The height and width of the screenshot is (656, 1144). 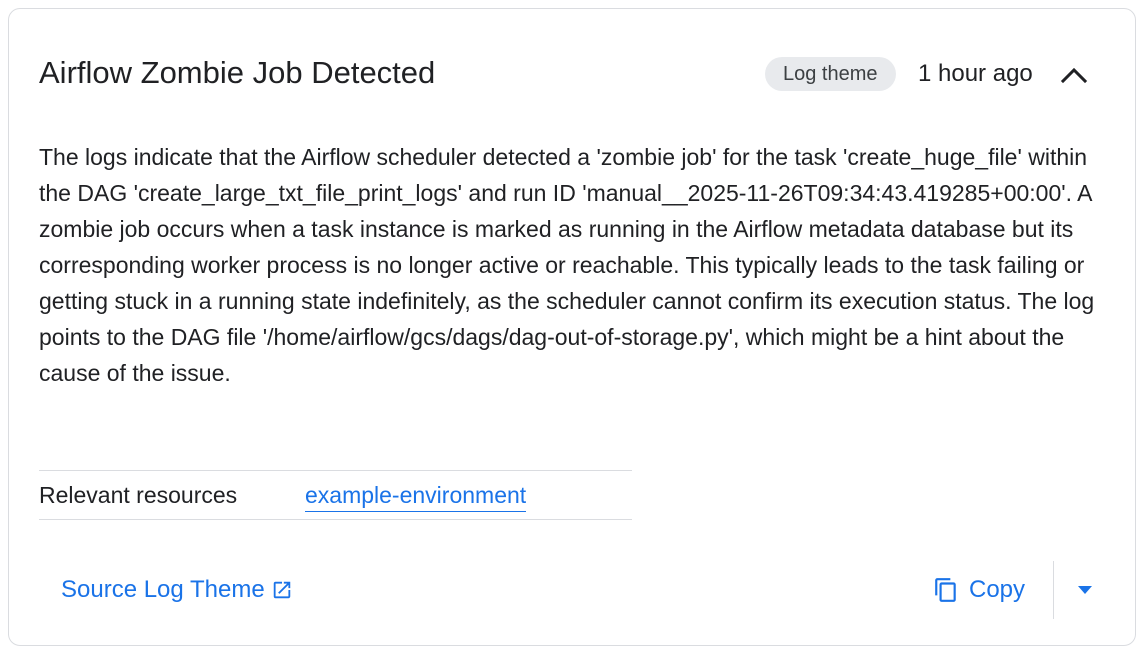 I want to click on collapse-button, so click(x=1074, y=75).